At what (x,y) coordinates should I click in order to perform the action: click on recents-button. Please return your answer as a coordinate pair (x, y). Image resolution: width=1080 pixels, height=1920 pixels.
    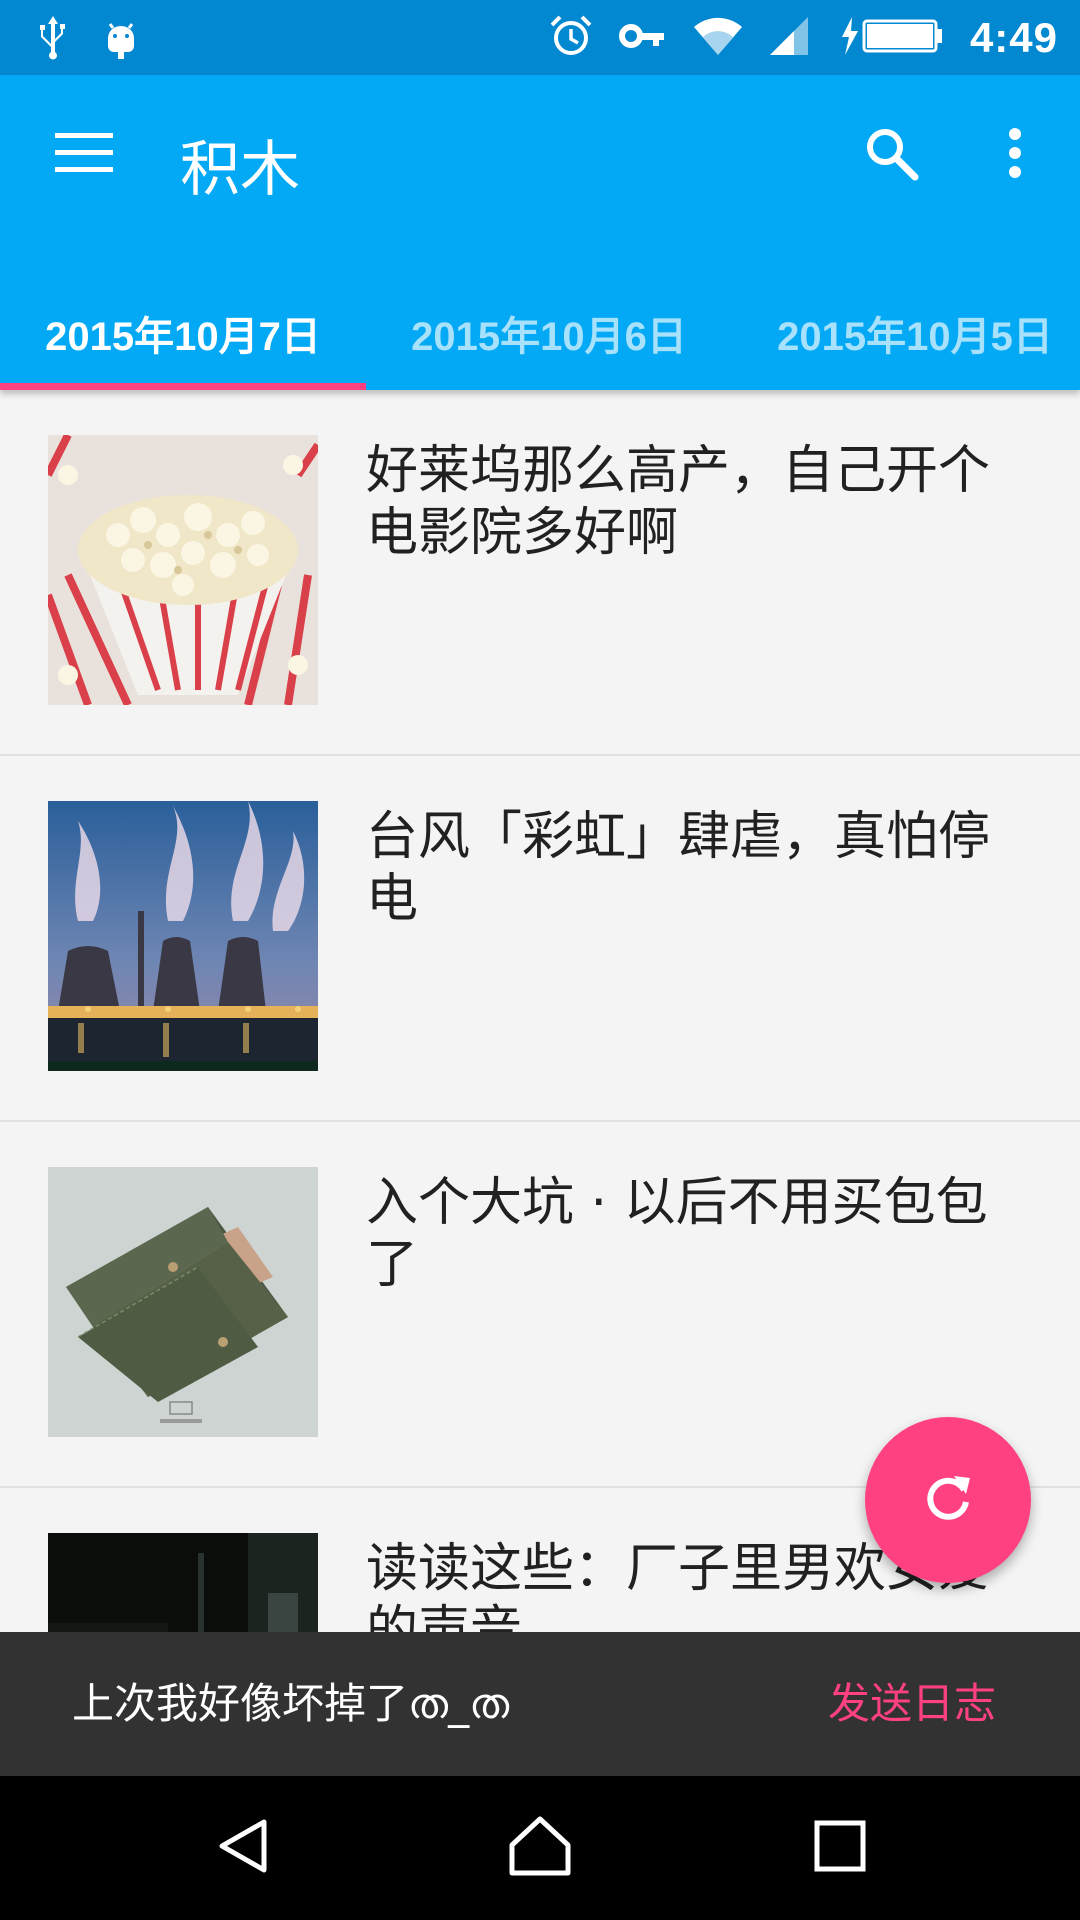
    Looking at the image, I should click on (840, 1848).